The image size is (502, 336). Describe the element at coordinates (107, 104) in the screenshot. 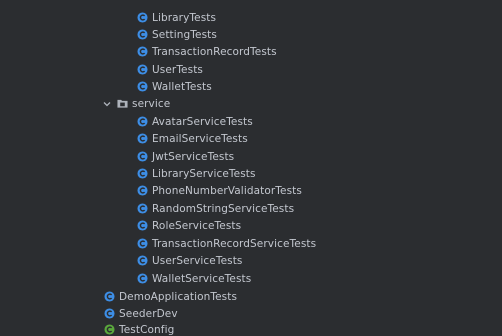

I see `chevron-down-icon` at that location.